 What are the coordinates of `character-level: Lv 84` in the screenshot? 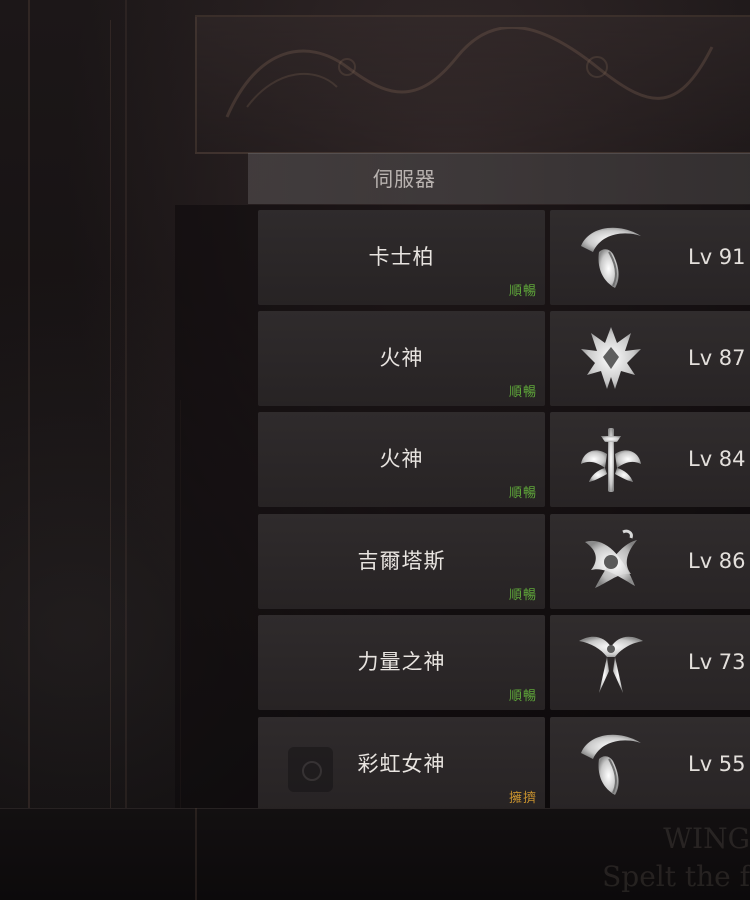 It's located at (717, 459).